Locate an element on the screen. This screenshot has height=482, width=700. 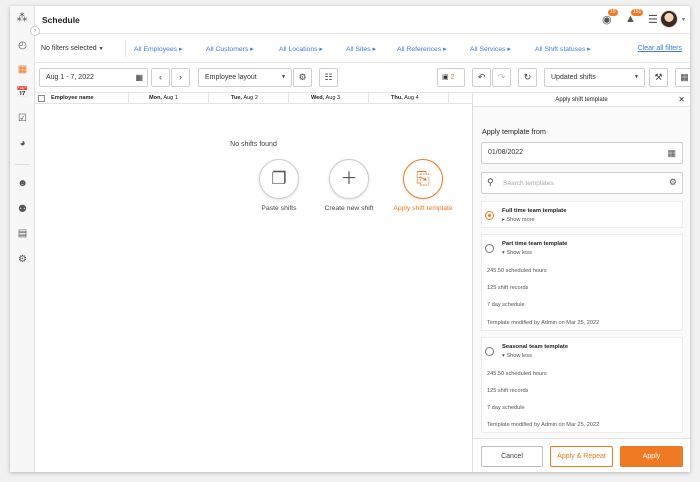
chevron-down-icon: ▼ is located at coordinates (683, 20).